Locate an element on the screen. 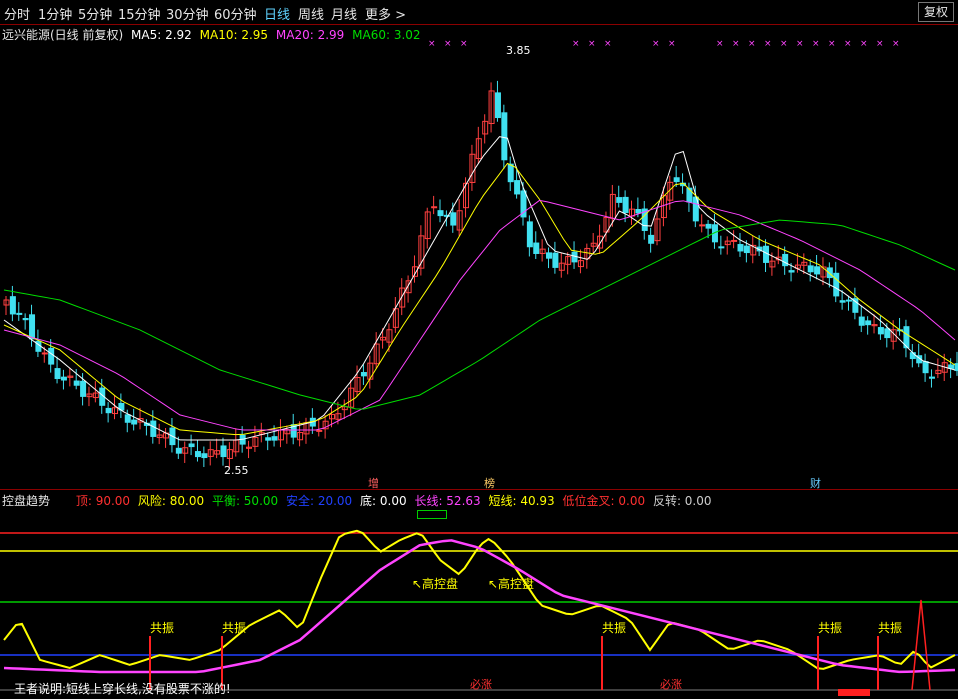 Image resolution: width=958 pixels, height=699 pixels. notice-text: 王者说明:短线上穿长线,没有股票不涨的! is located at coordinates (122, 689).